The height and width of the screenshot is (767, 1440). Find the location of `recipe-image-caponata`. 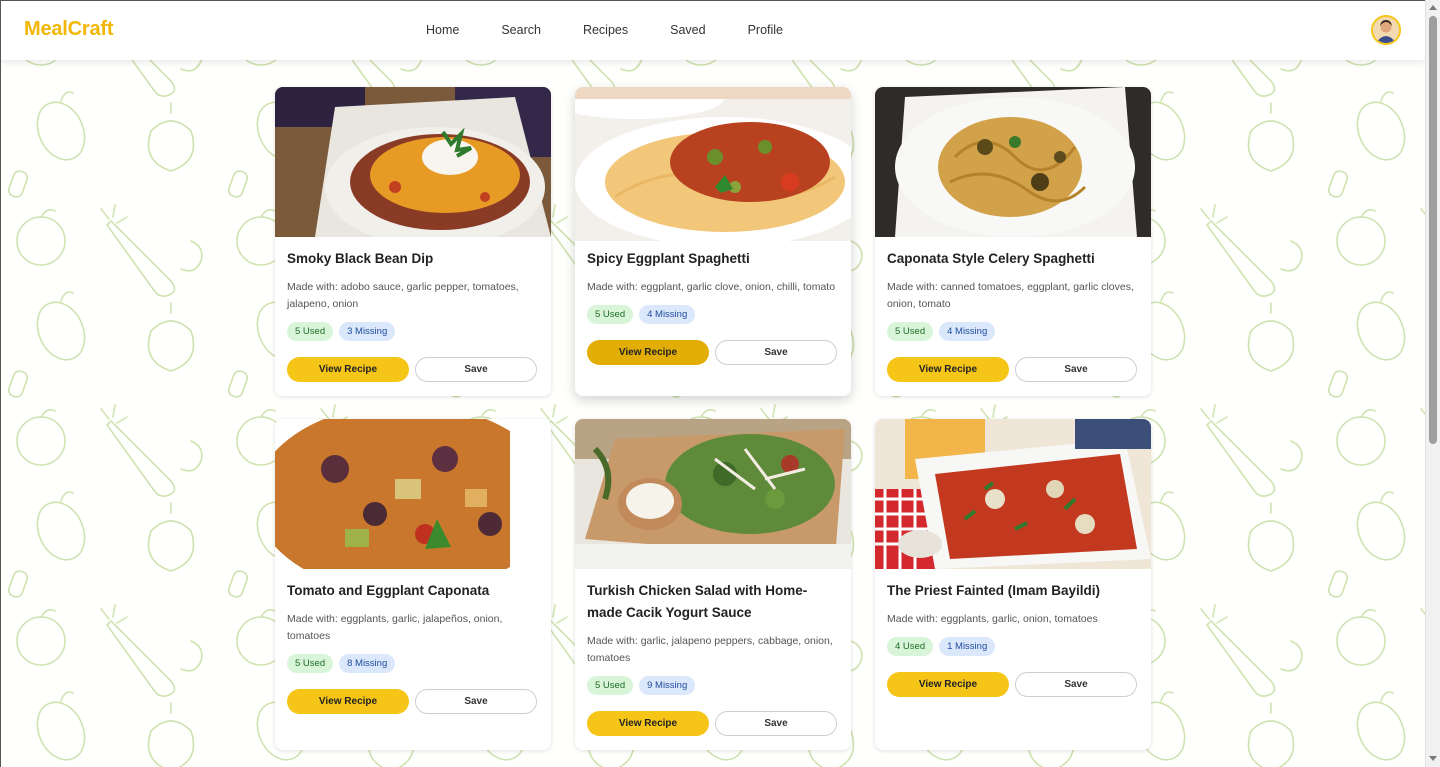

recipe-image-caponata is located at coordinates (413, 494).